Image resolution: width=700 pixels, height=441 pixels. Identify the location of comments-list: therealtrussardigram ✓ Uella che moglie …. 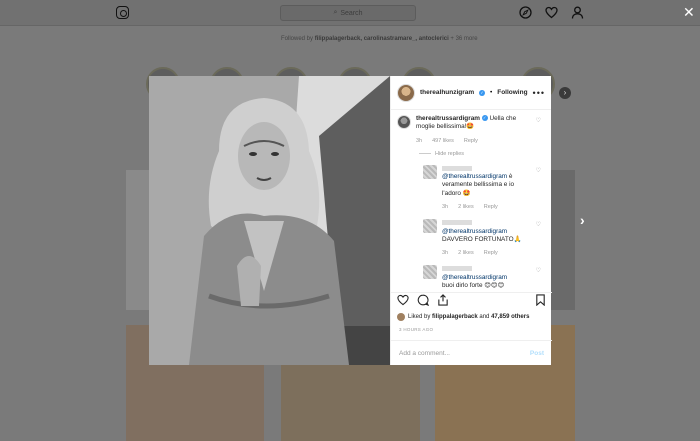
(471, 200).